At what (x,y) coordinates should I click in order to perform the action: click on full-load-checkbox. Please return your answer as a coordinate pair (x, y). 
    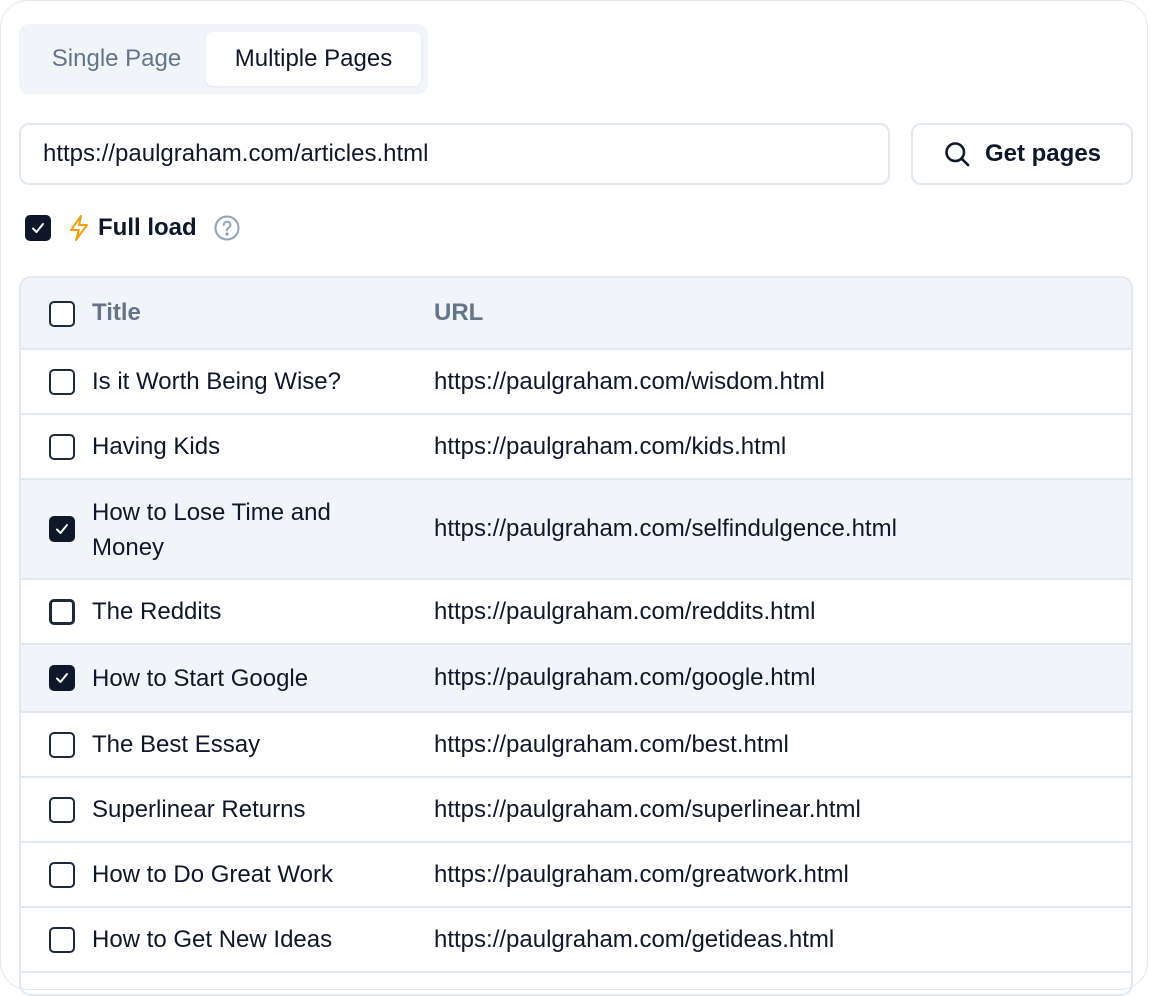
    Looking at the image, I should click on (38, 228).